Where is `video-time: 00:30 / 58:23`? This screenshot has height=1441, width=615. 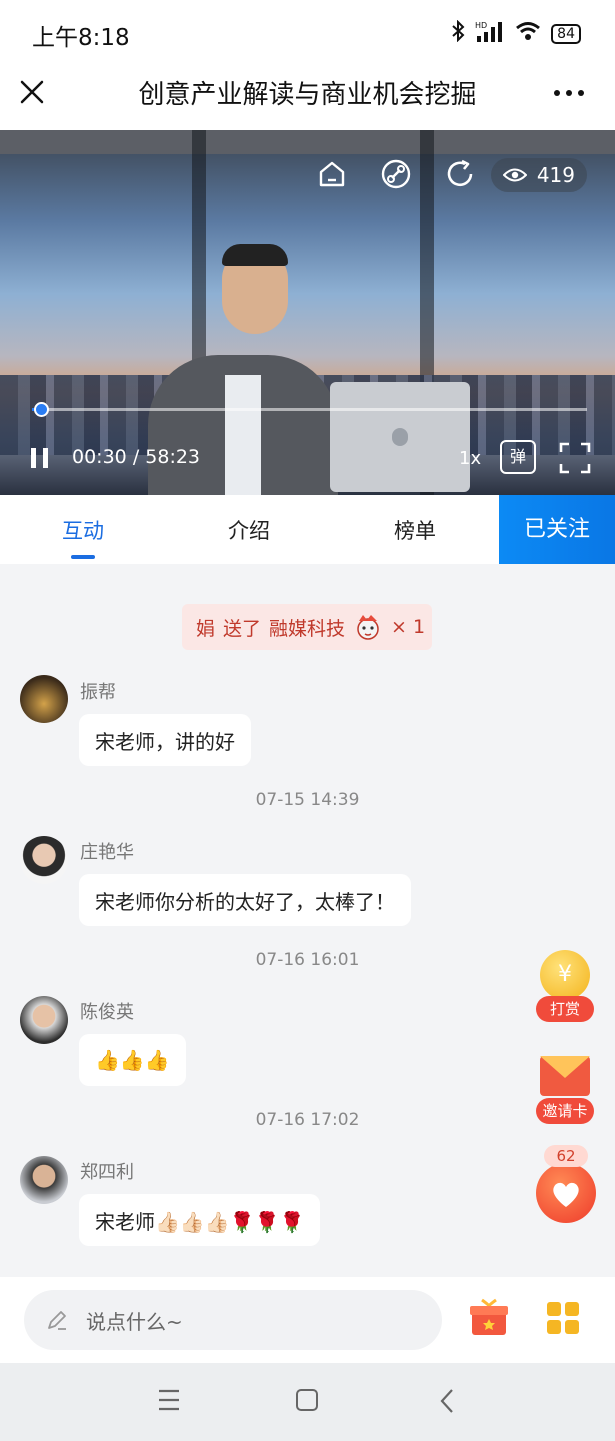
video-time: 00:30 / 58:23 is located at coordinates (136, 457).